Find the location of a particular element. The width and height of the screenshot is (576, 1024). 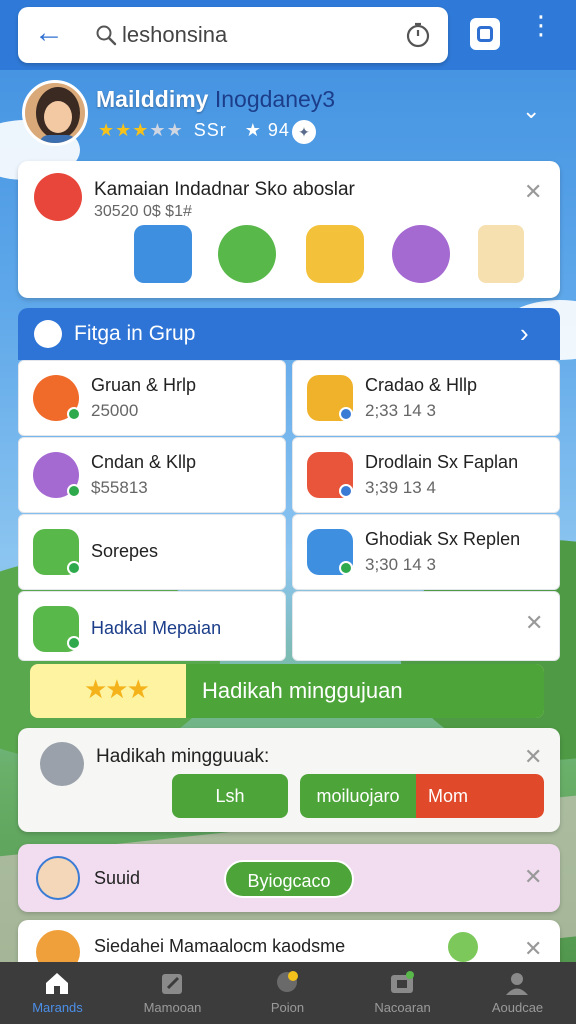

group-cell: Gruan & Hrlp 25000 is located at coordinates (152, 398).